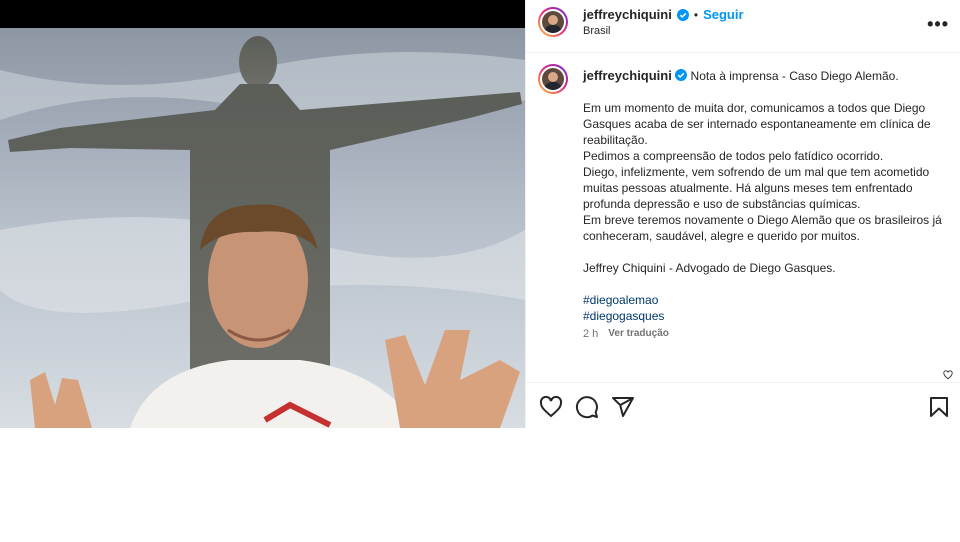 This screenshot has height=542, width=960. I want to click on post-time: 2 h, so click(590, 334).